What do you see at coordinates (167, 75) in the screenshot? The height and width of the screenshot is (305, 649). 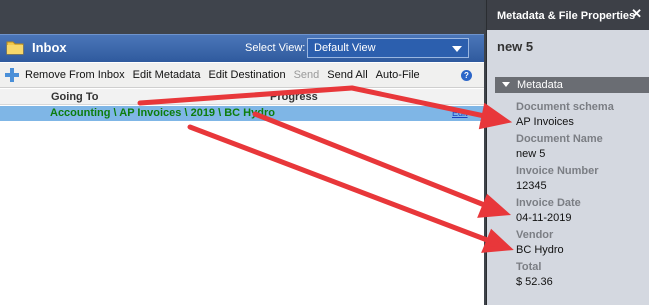 I see `edit-metadata-button: Edit Metadata` at bounding box center [167, 75].